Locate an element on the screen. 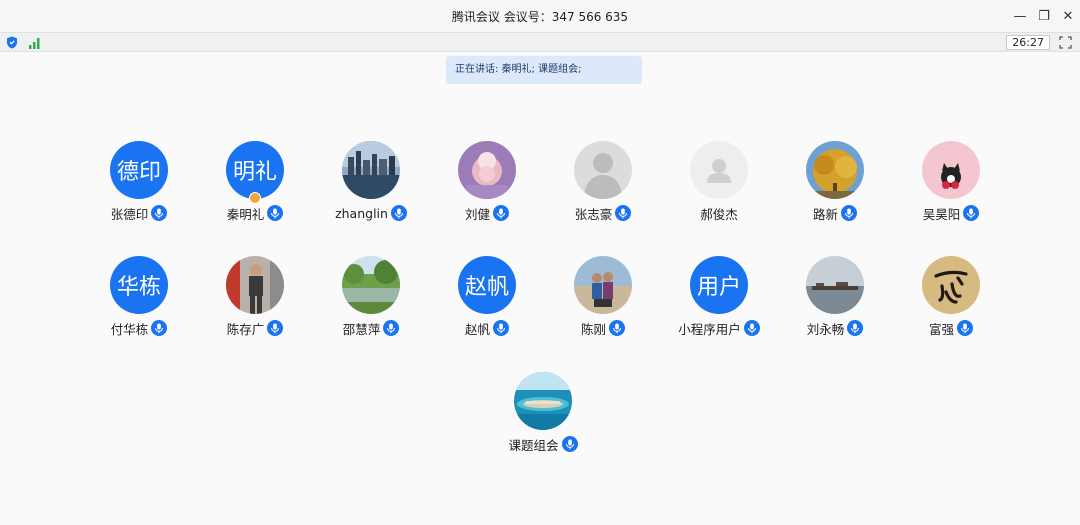 The width and height of the screenshot is (1080, 525). window-title: 腾讯会议 会议号：347 566 635 is located at coordinates (540, 16).